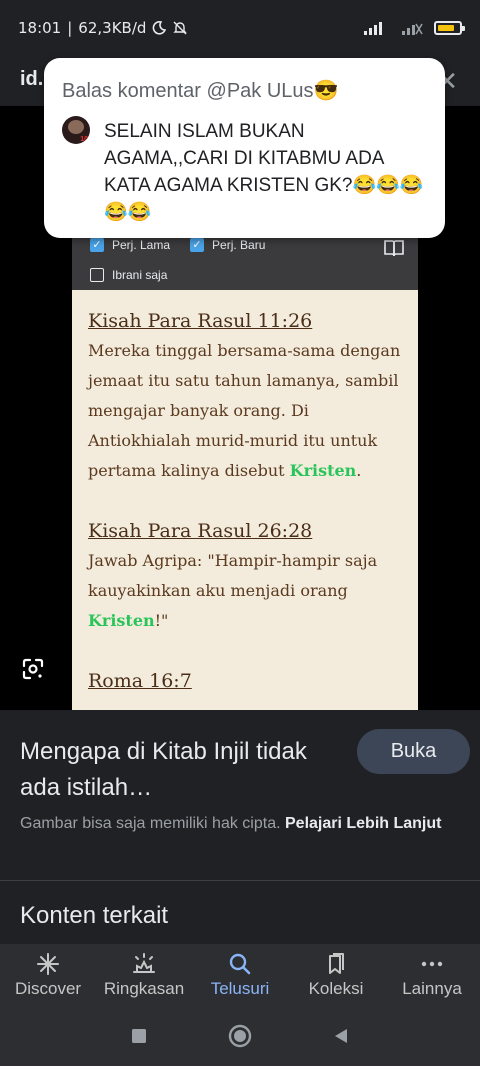 Image resolution: width=480 pixels, height=1066 pixels. I want to click on open-button: Buka, so click(413, 751).